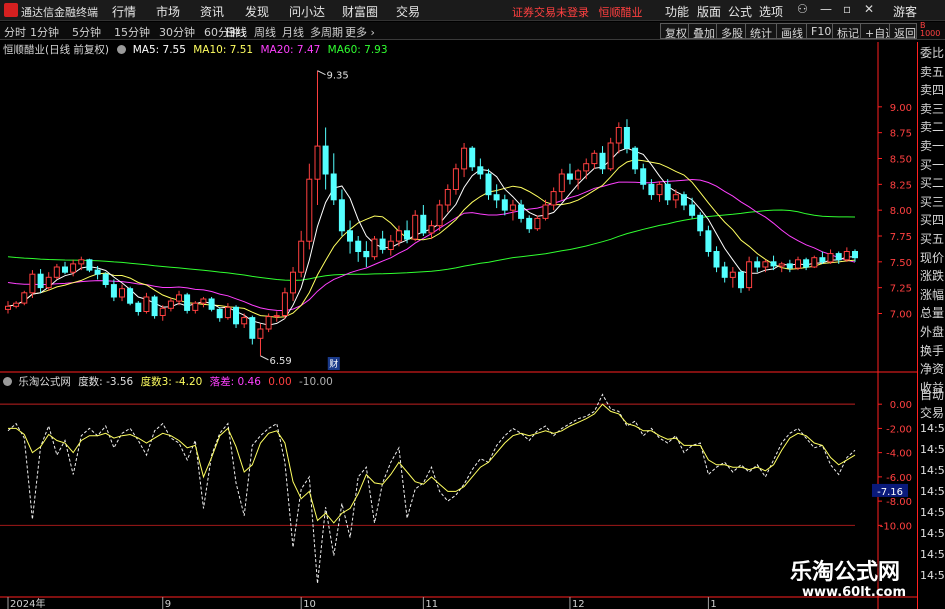 This screenshot has height=609, width=945. What do you see at coordinates (847, 9) in the screenshot?
I see `restore-icon: ▫` at bounding box center [847, 9].